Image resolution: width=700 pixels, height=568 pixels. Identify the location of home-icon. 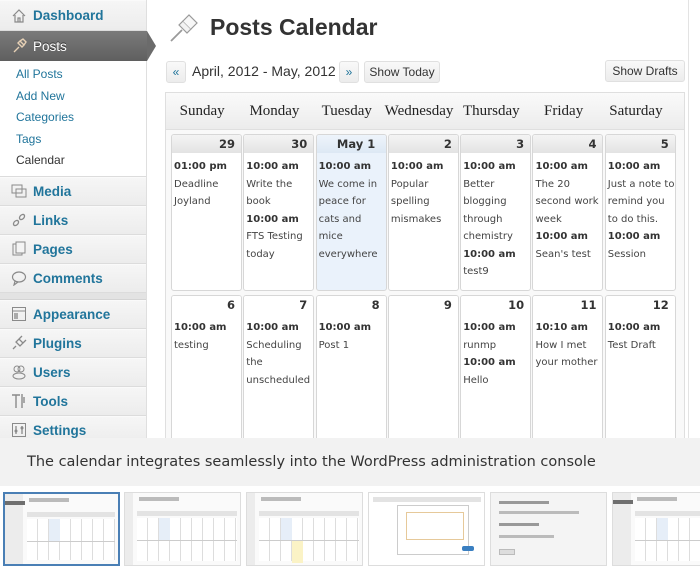
(18, 15).